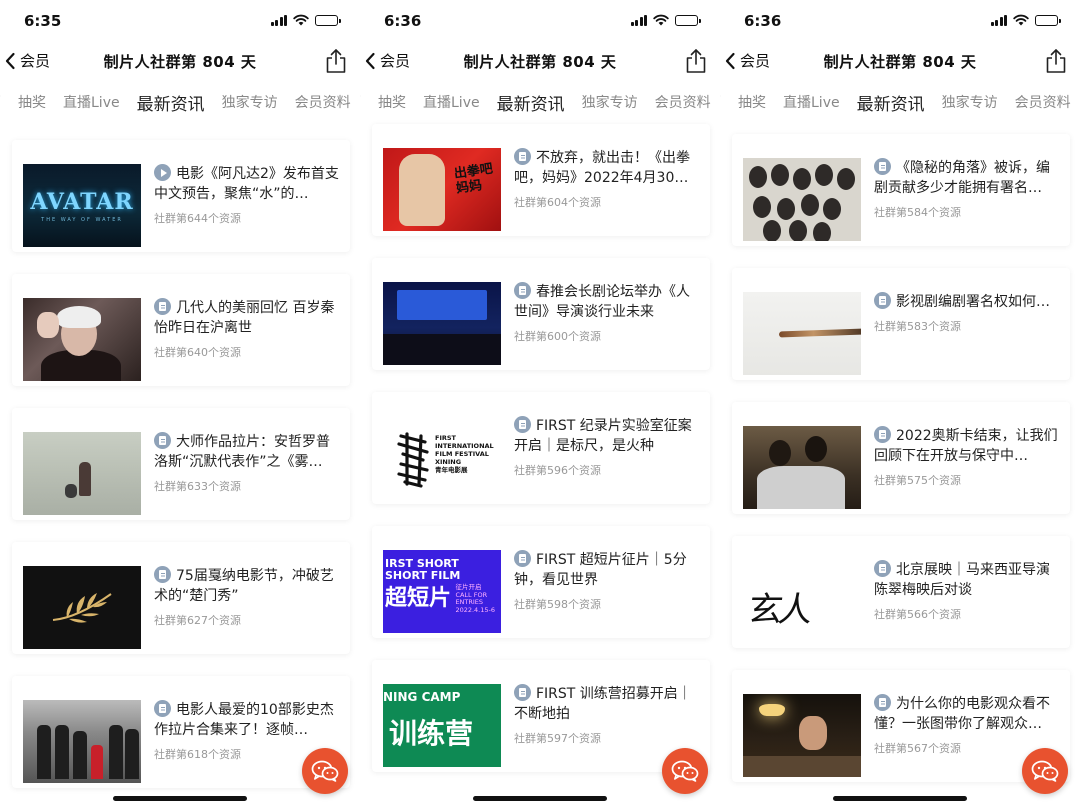 The image size is (1080, 809). Describe the element at coordinates (802, 601) in the screenshot. I see `thumbnail-image: 玄人` at that location.